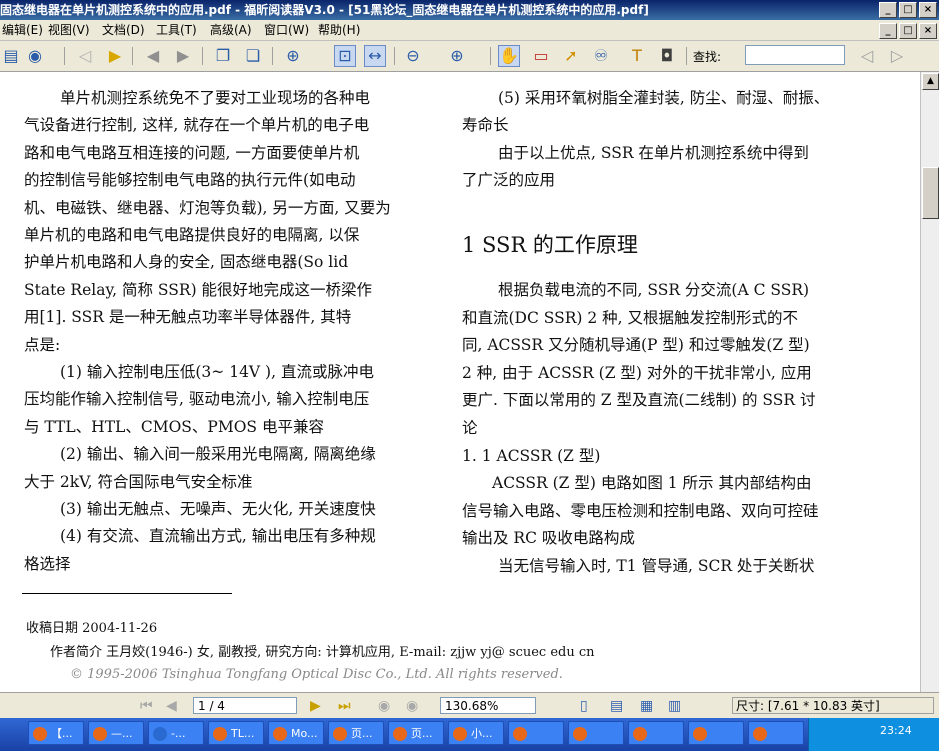 The width and height of the screenshot is (939, 751). Describe the element at coordinates (908, 31) in the screenshot. I see `doc-restore-button: □` at that location.